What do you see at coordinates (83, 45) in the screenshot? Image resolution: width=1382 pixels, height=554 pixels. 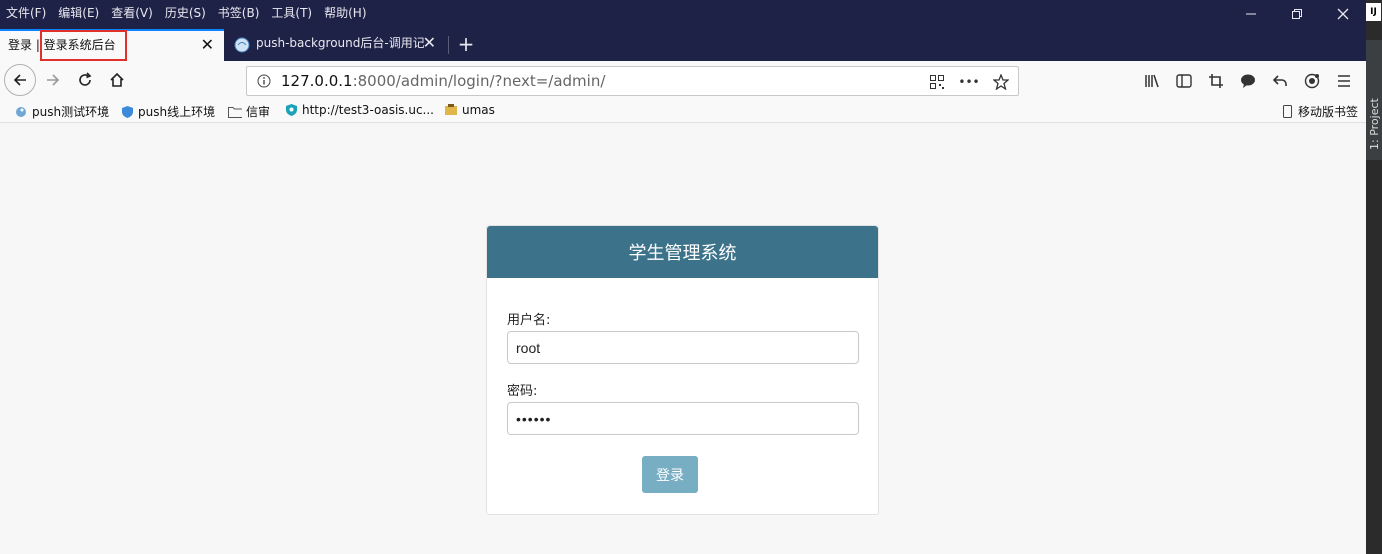 I see `highlight-box` at bounding box center [83, 45].